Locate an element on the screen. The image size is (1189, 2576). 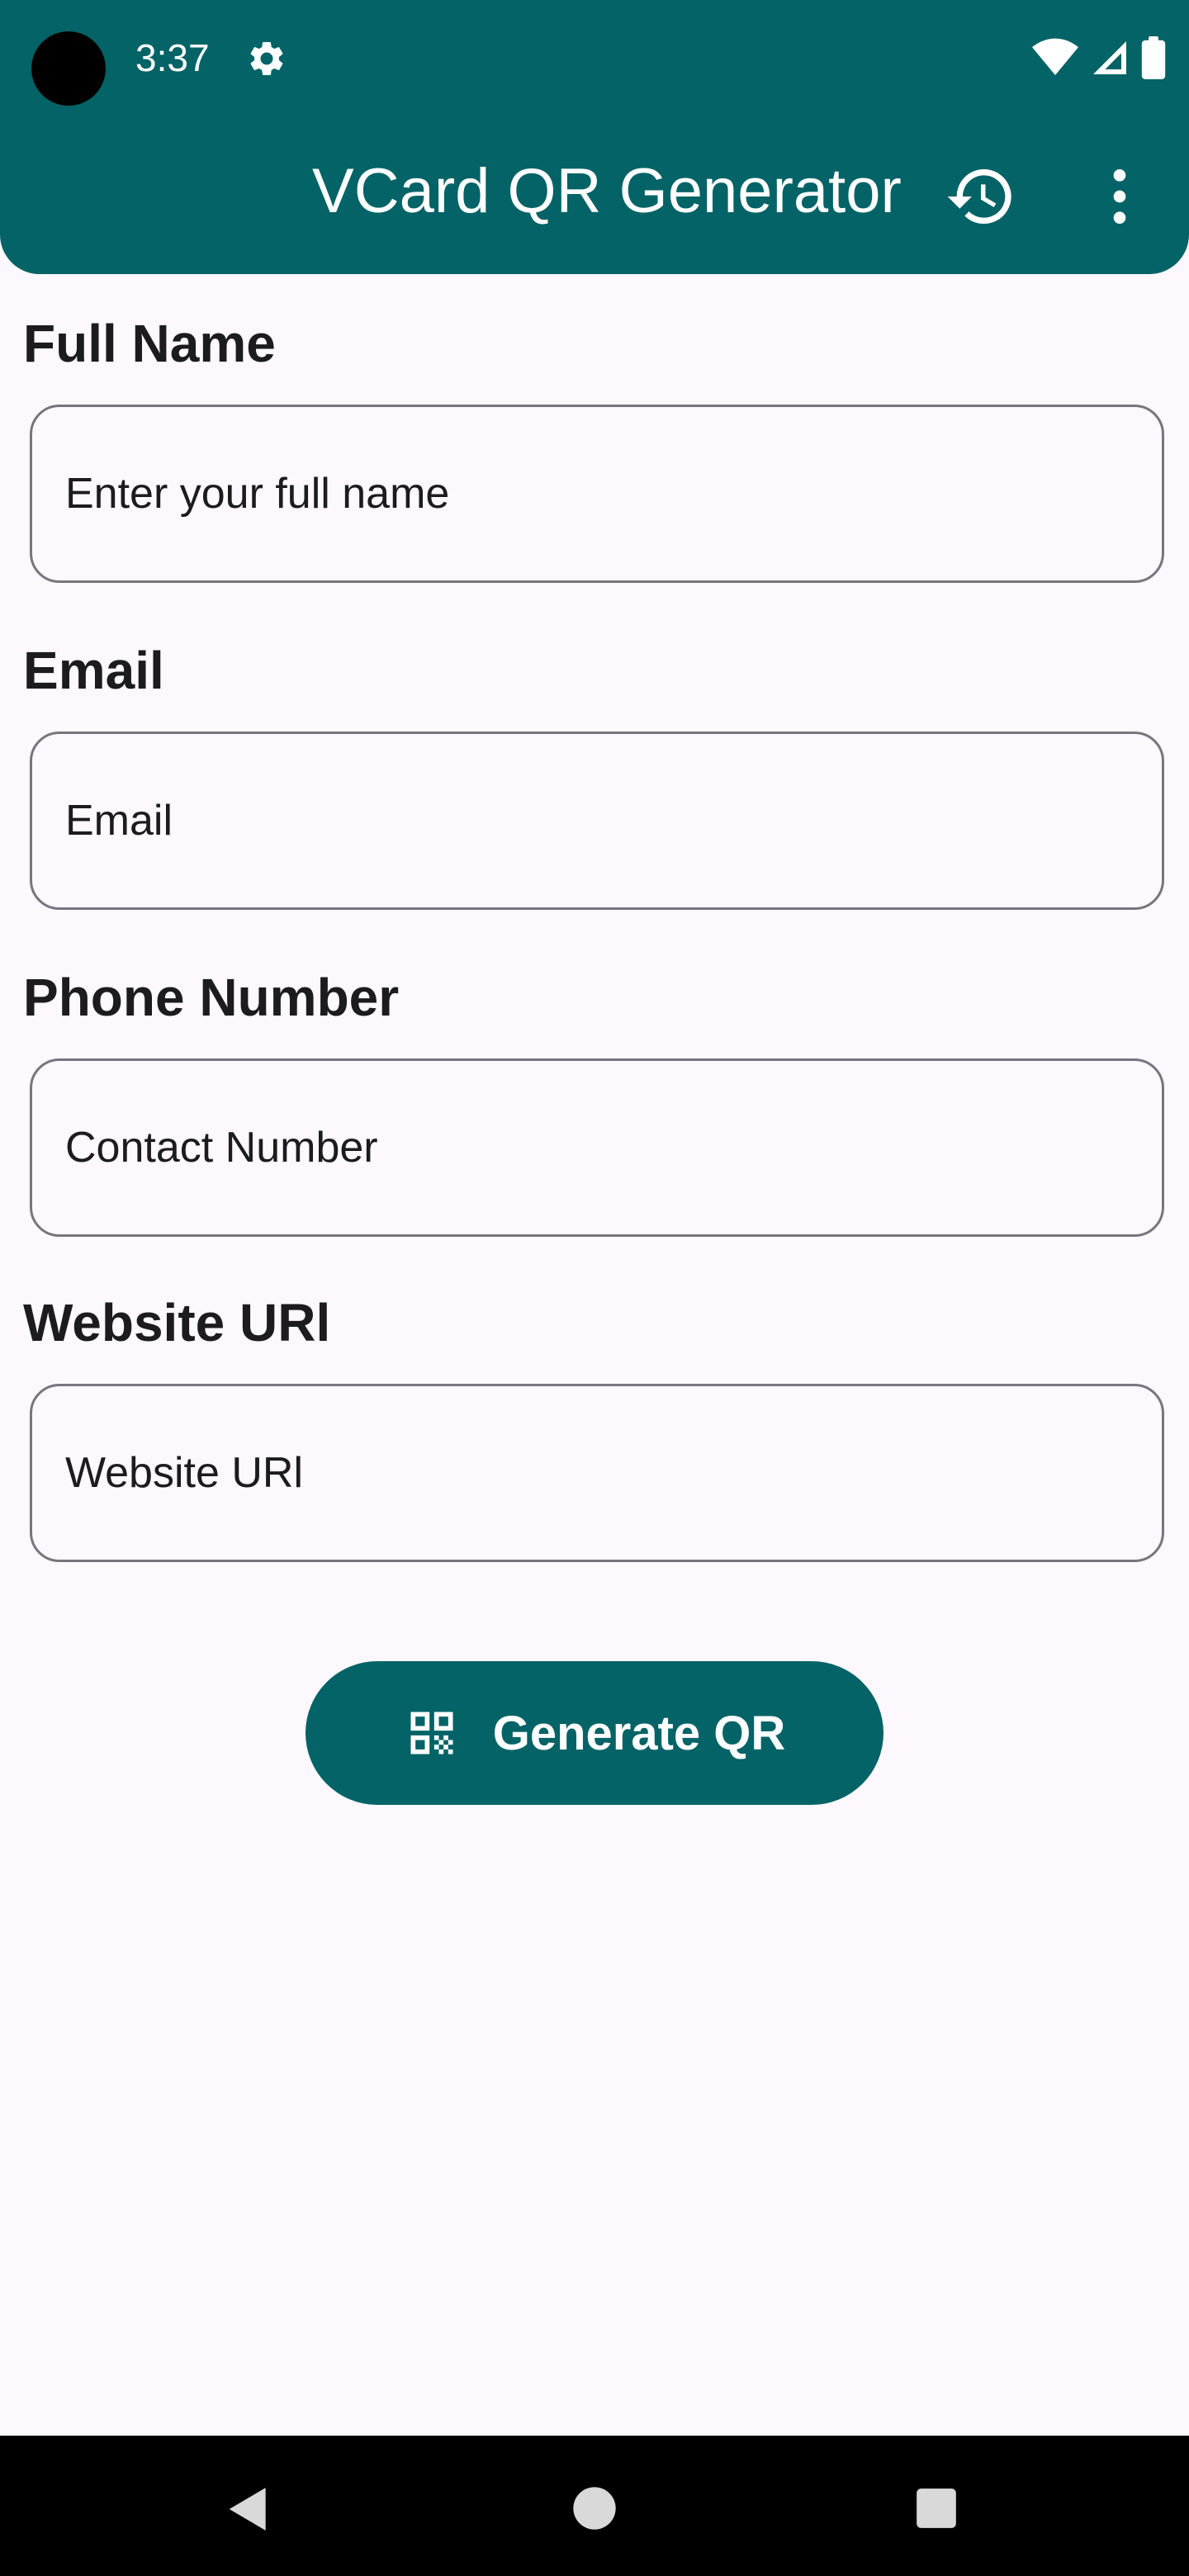
home-icon is located at coordinates (594, 2508).